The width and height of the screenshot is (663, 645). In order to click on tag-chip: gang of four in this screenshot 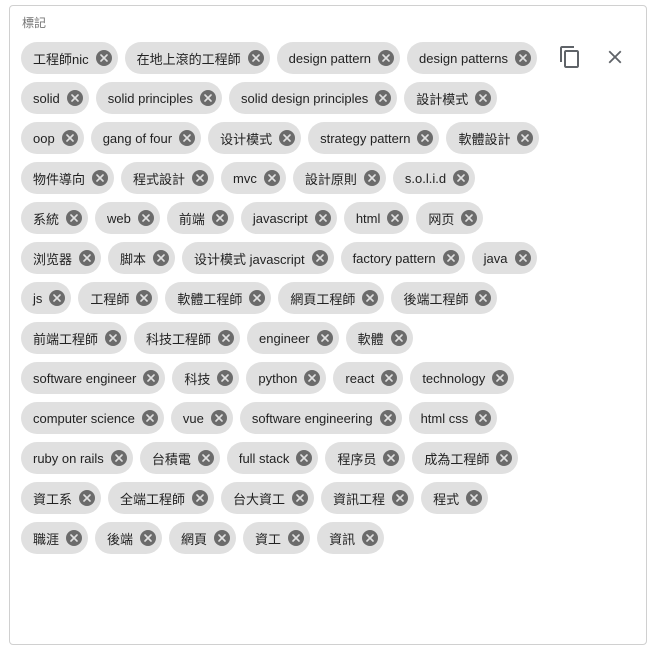, I will do `click(146, 138)`.